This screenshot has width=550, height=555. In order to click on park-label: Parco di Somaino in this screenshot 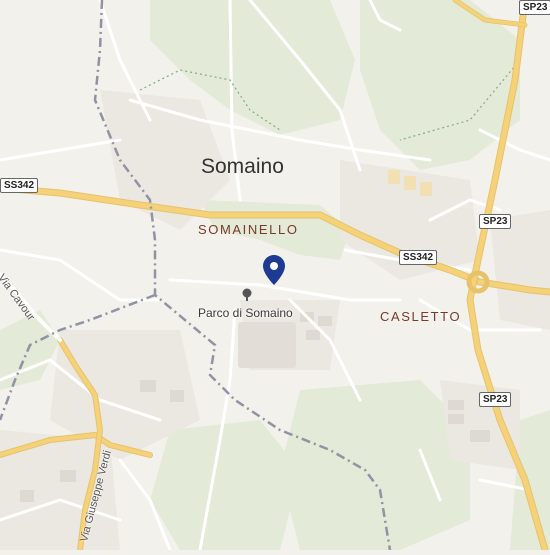, I will do `click(245, 313)`.